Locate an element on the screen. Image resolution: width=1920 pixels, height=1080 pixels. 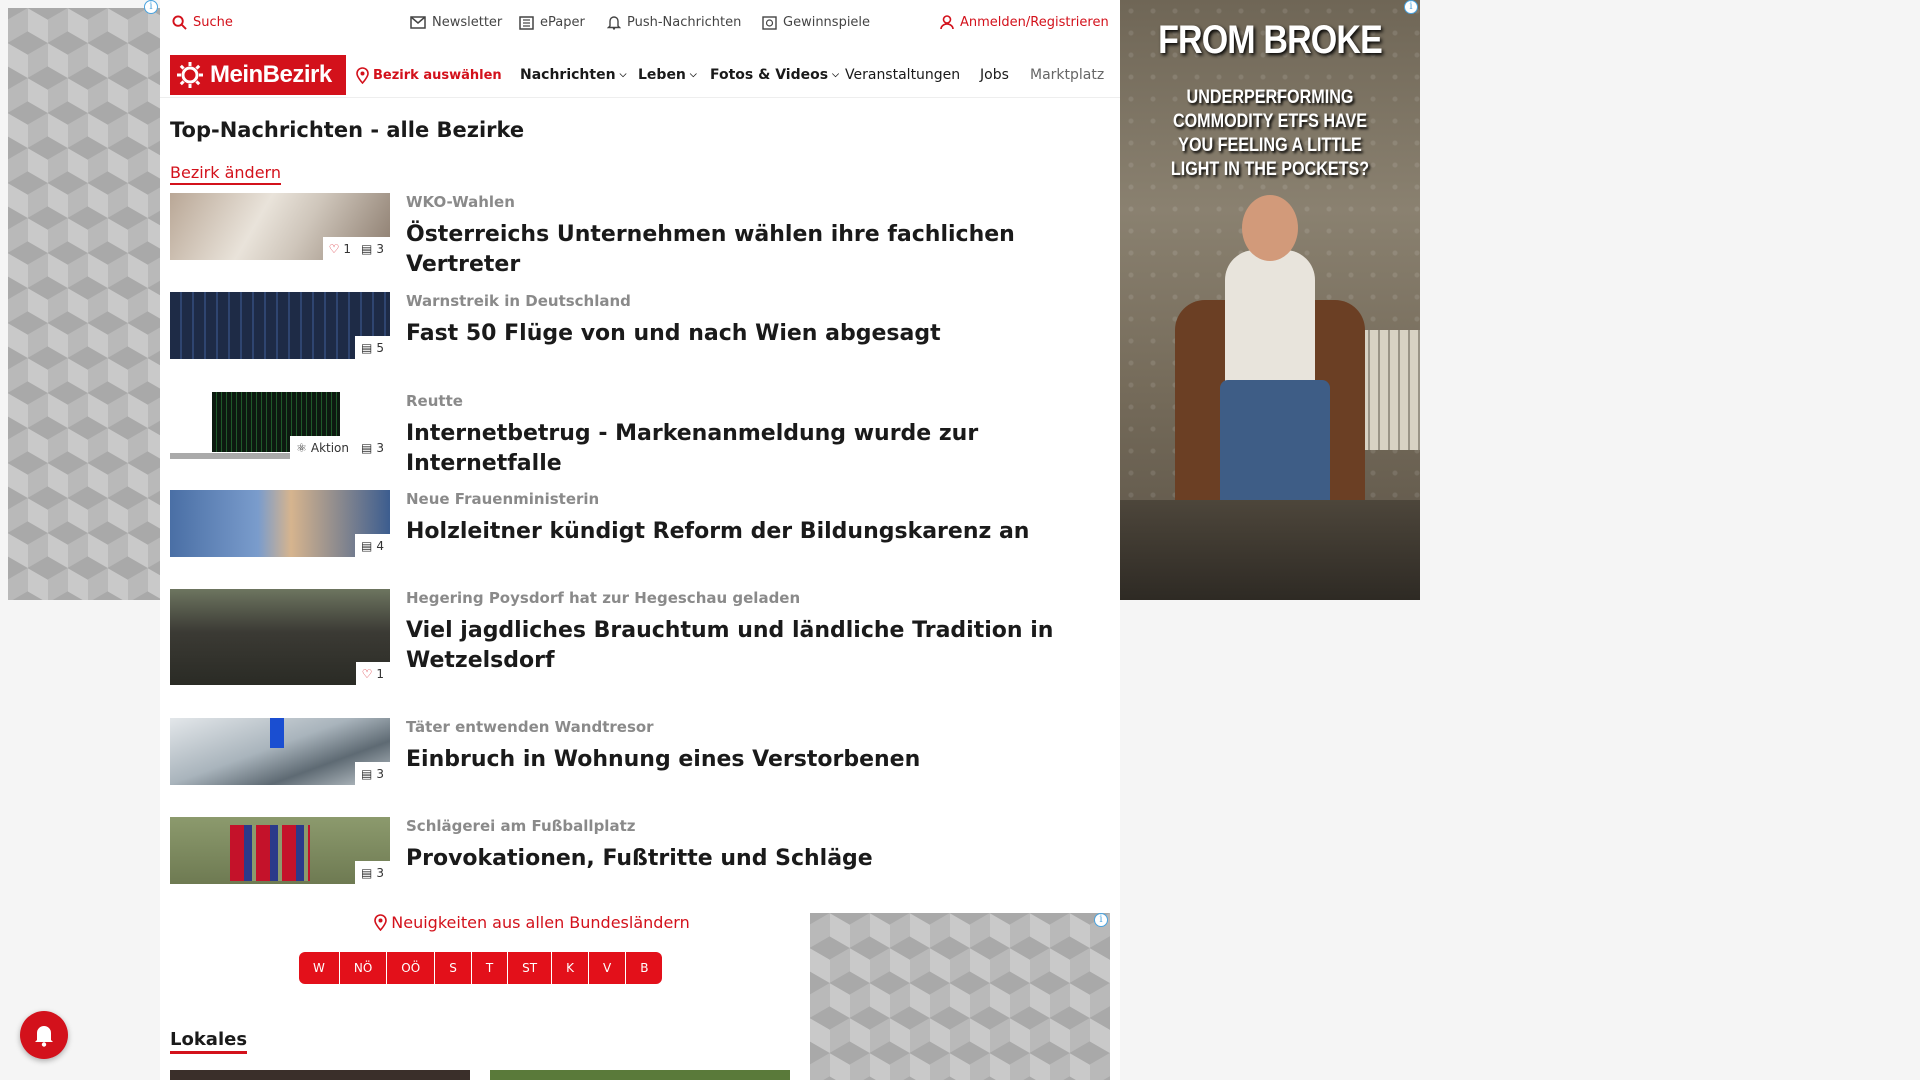
like-count: 1 is located at coordinates (380, 673).